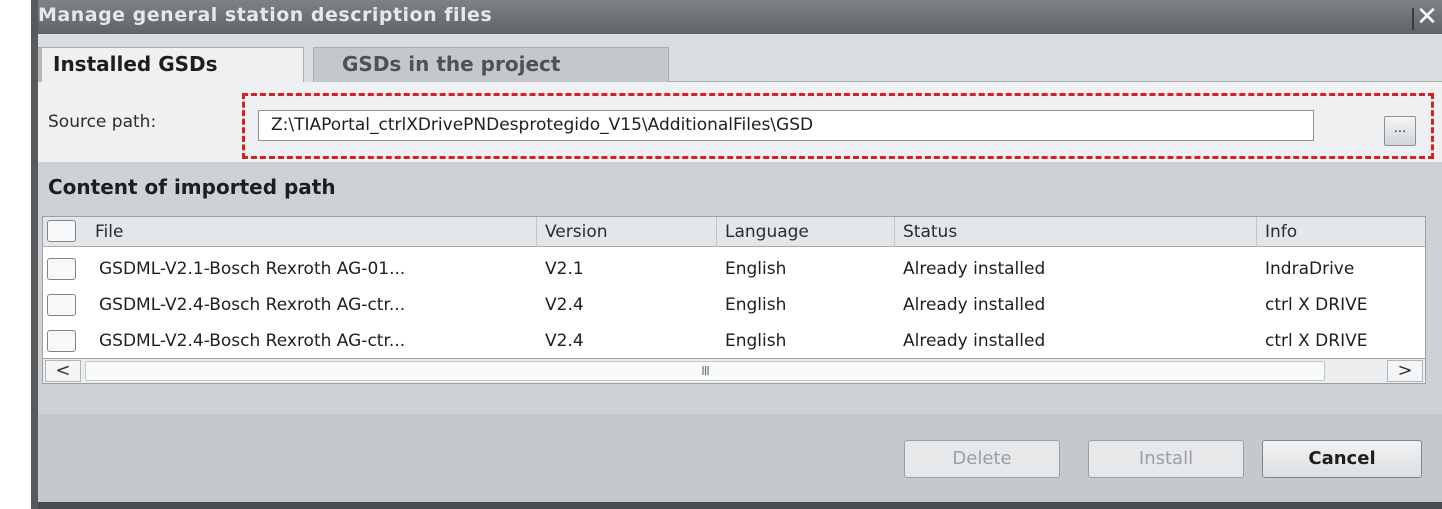 This screenshot has height=509, width=1442. Describe the element at coordinates (19, 254) in the screenshot. I see `background-window-edge` at that location.